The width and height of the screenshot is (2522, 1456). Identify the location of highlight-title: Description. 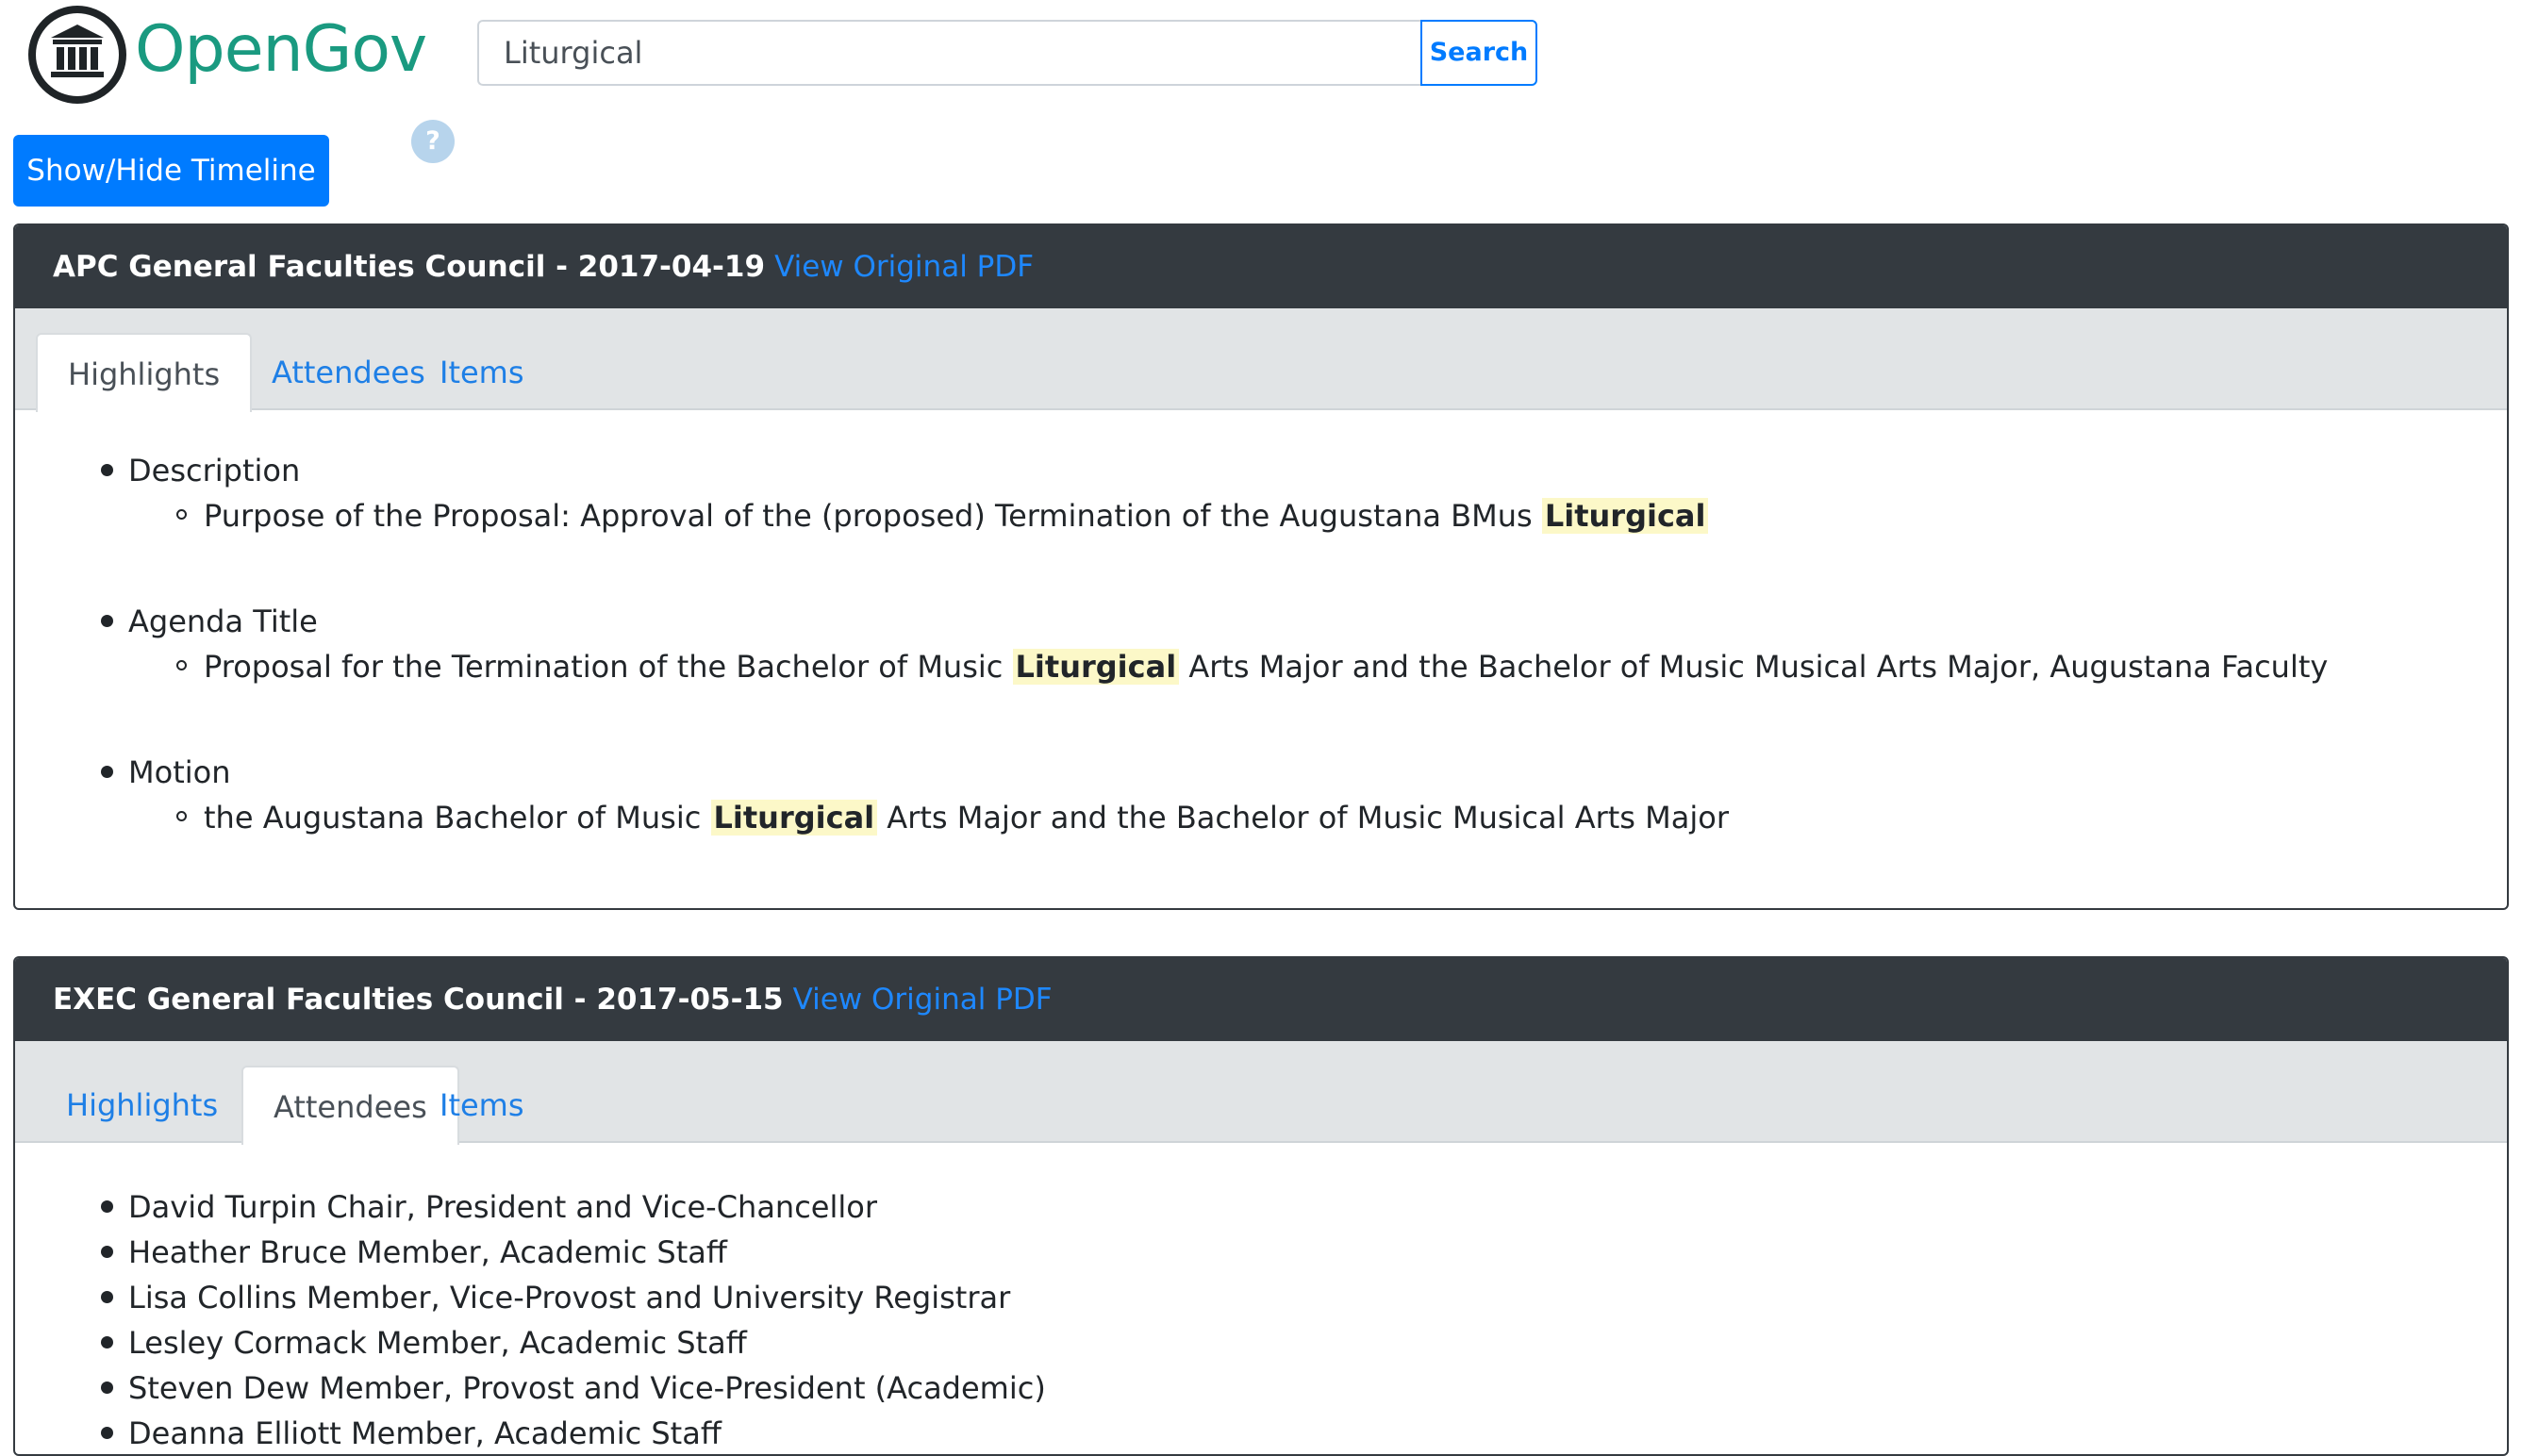
(1261, 470).